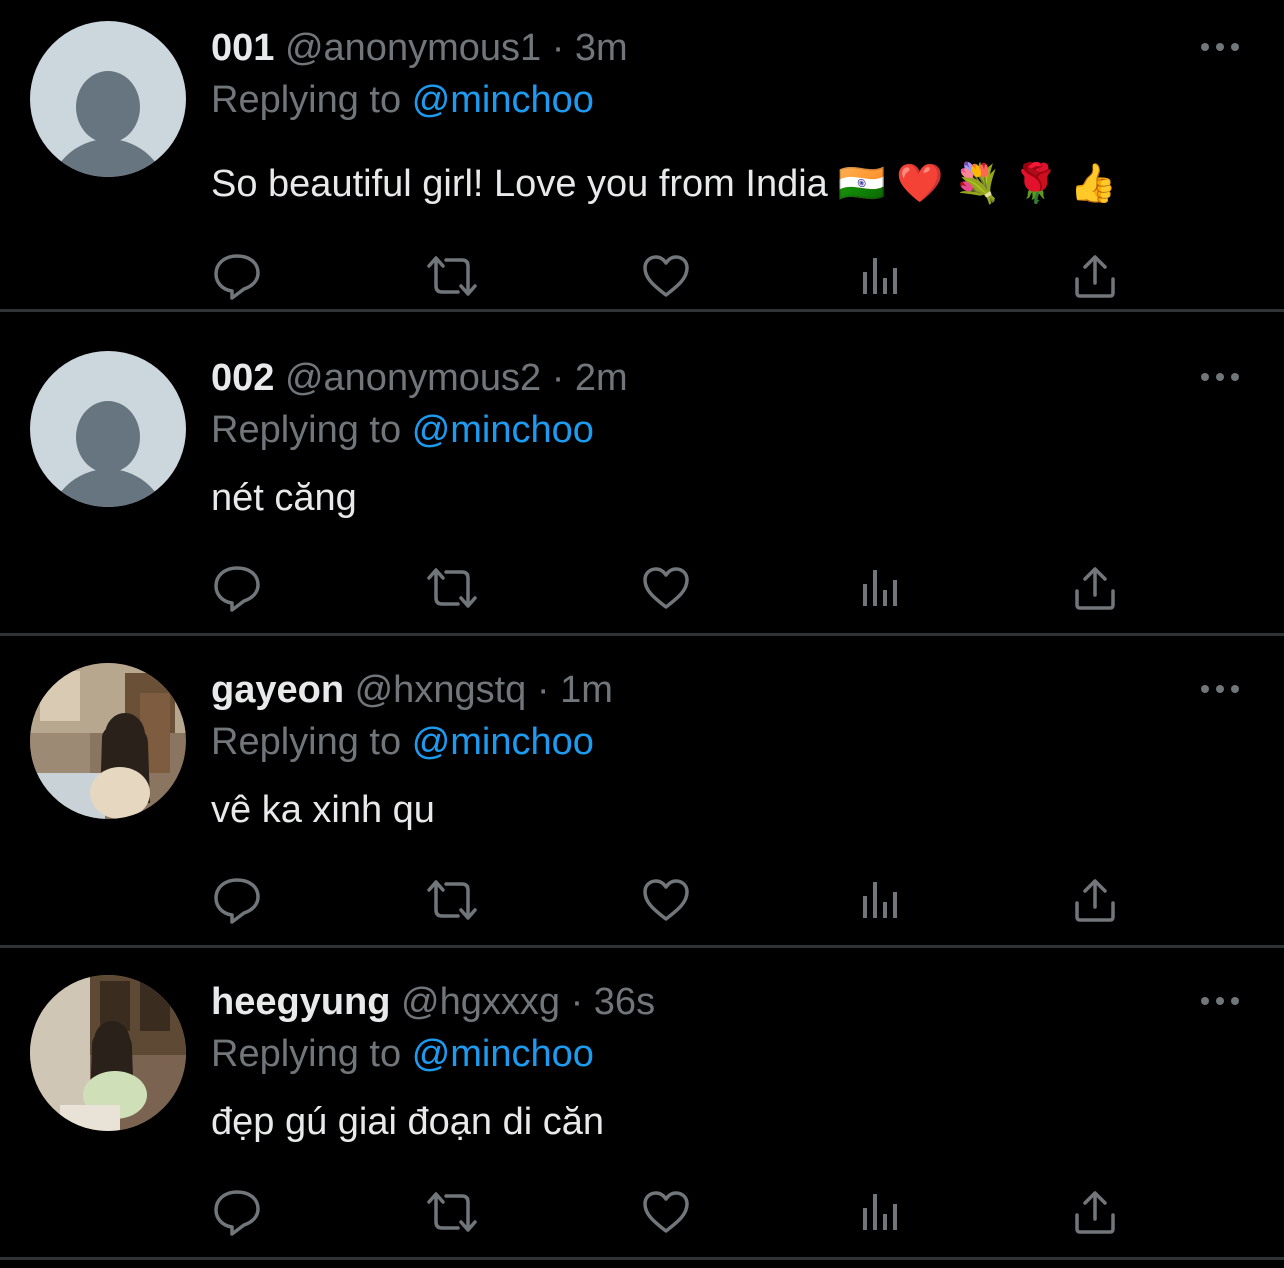 This screenshot has height=1268, width=1284. What do you see at coordinates (407, 1122) in the screenshot?
I see `tweet-text: đẹp gú giai đoạn di căn` at bounding box center [407, 1122].